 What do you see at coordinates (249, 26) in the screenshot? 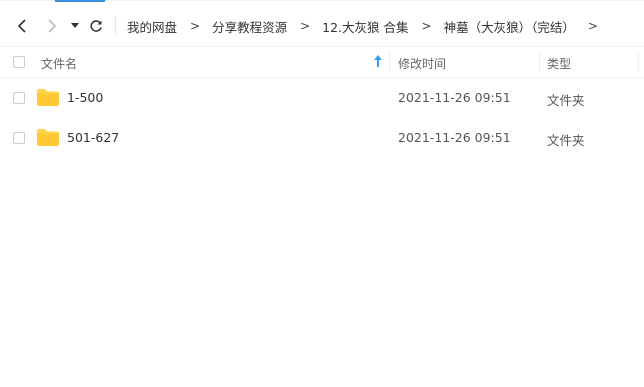
I see `breadcrumb-item: 分享教程资源` at bounding box center [249, 26].